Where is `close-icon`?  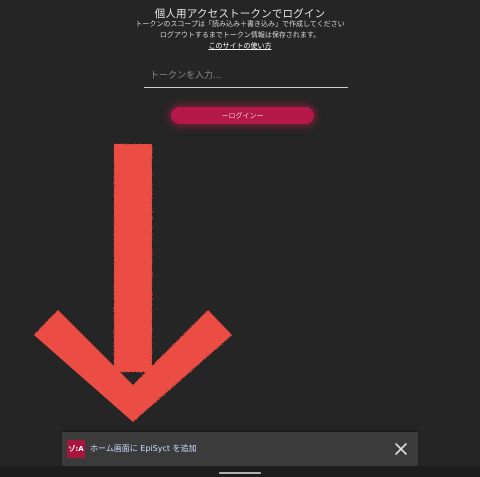 close-icon is located at coordinates (401, 449).